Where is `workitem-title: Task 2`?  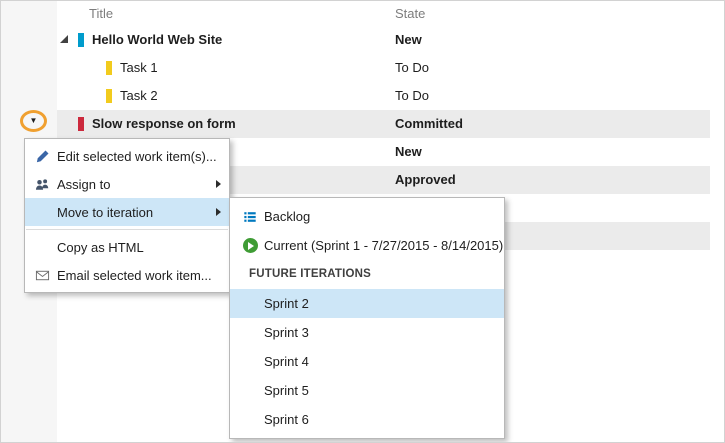 workitem-title: Task 2 is located at coordinates (139, 95).